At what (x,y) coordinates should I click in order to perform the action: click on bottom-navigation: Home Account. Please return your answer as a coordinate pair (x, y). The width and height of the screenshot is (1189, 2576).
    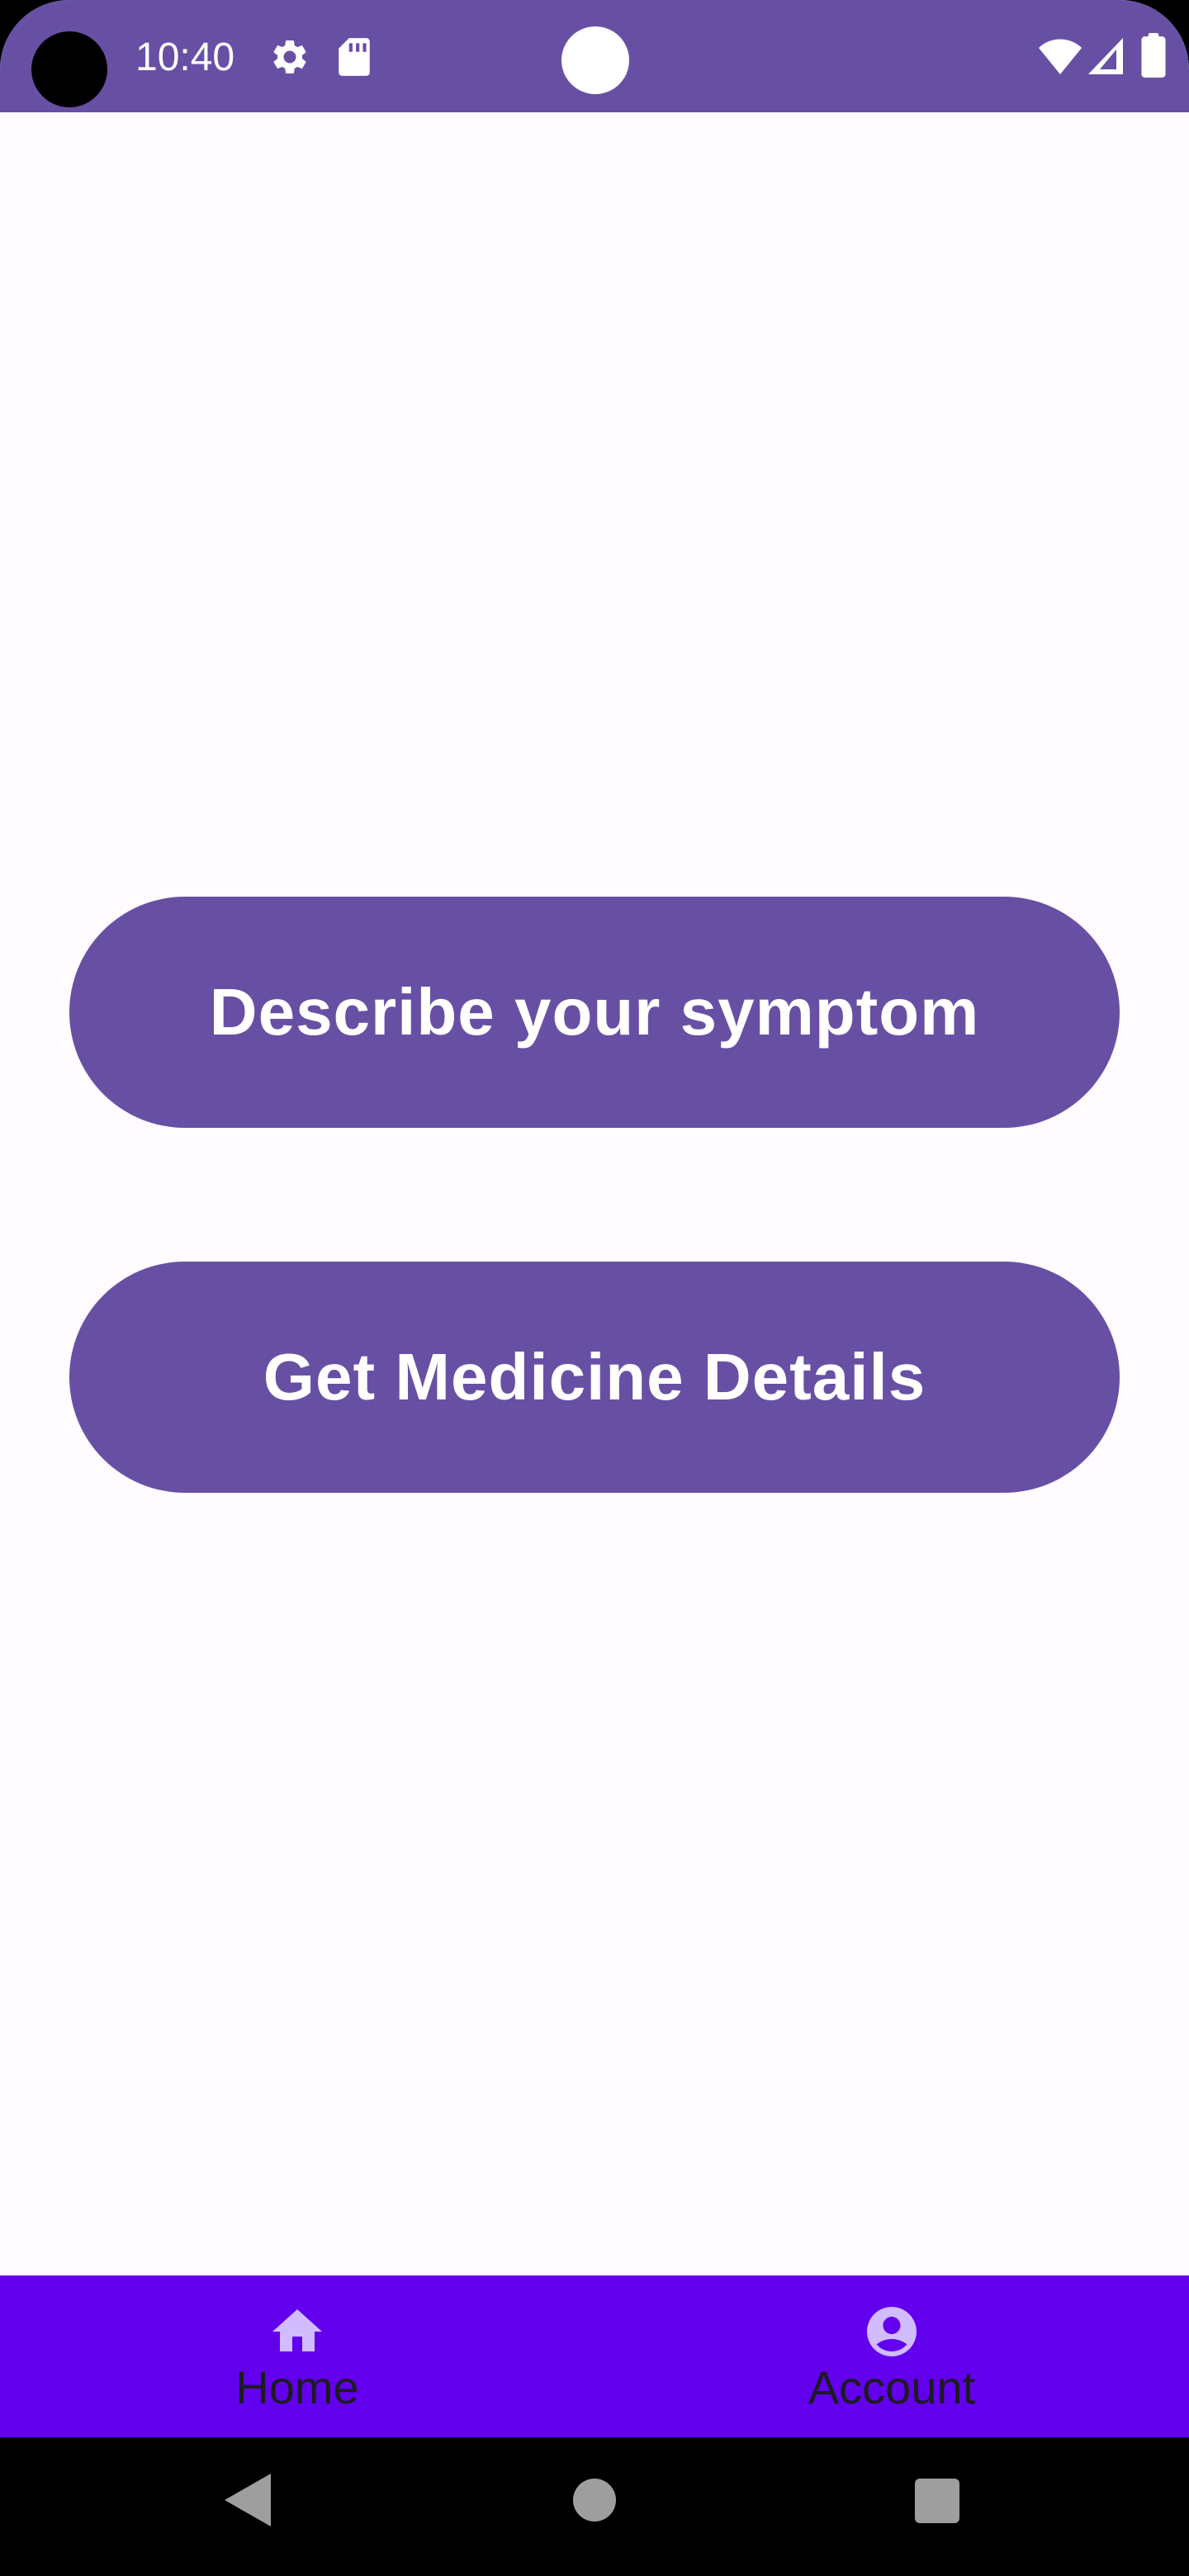
    Looking at the image, I should click on (594, 2356).